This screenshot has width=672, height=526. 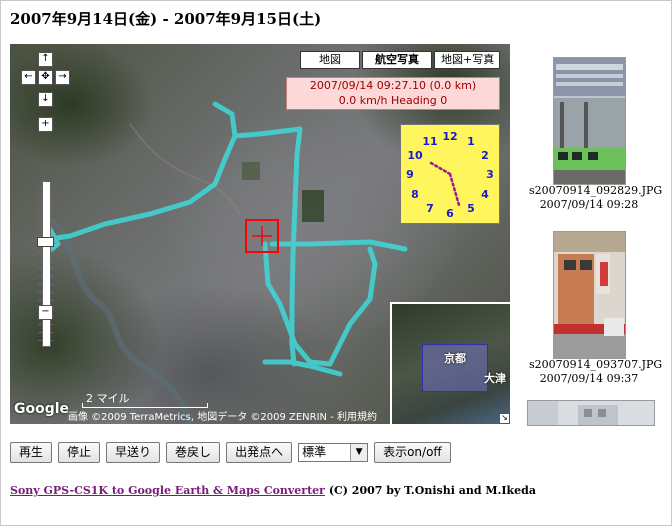 I want to click on pan-up-button: ↑, so click(x=45, y=59).